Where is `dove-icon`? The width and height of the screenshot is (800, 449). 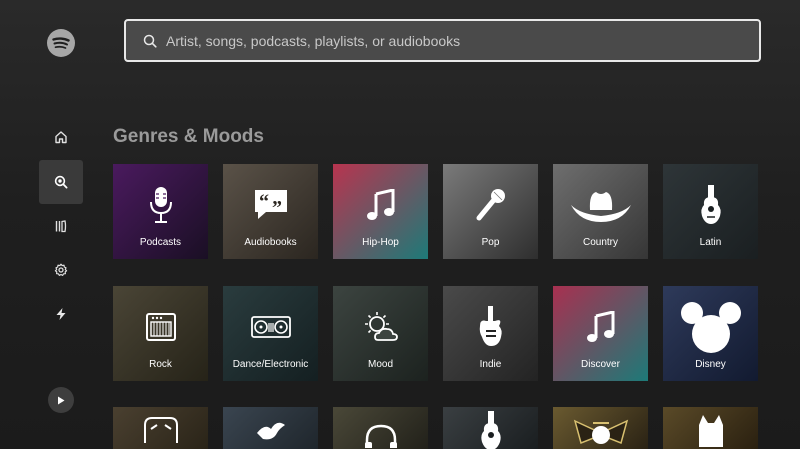
dove-icon is located at coordinates (271, 430).